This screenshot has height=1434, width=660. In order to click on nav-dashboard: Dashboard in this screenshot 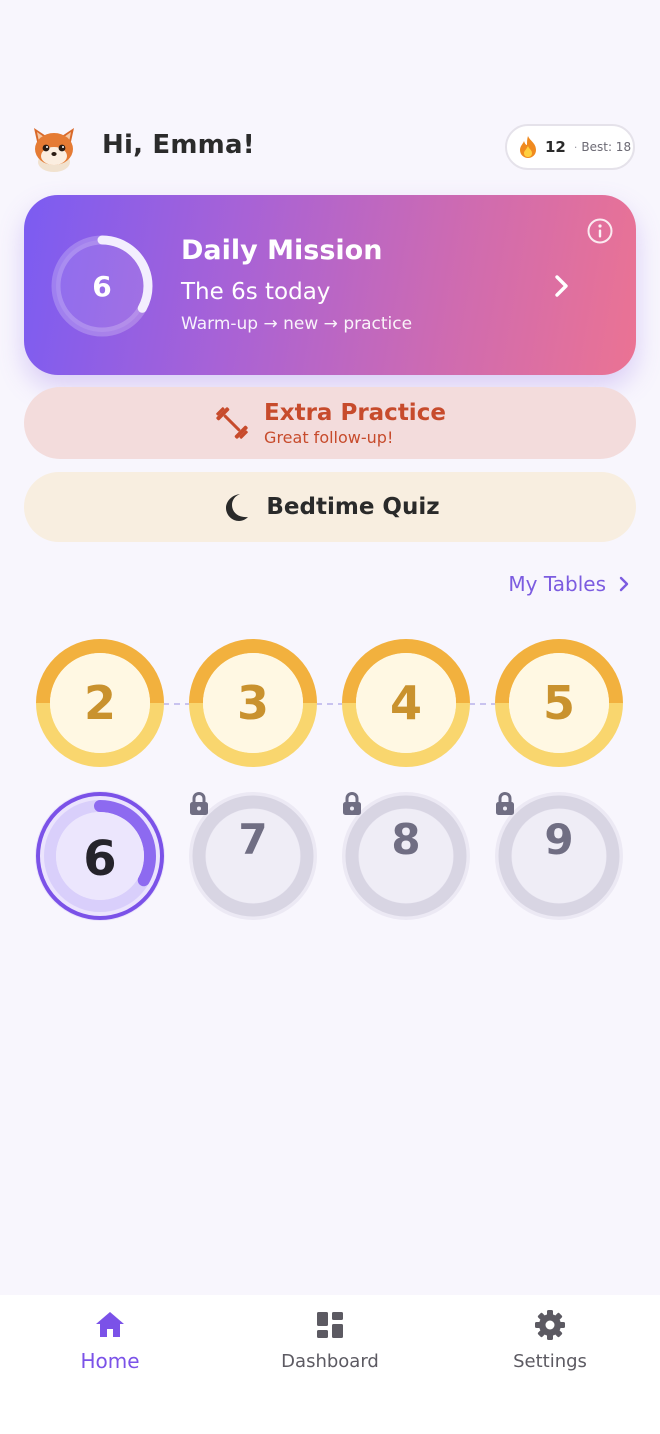, I will do `click(330, 1340)`.